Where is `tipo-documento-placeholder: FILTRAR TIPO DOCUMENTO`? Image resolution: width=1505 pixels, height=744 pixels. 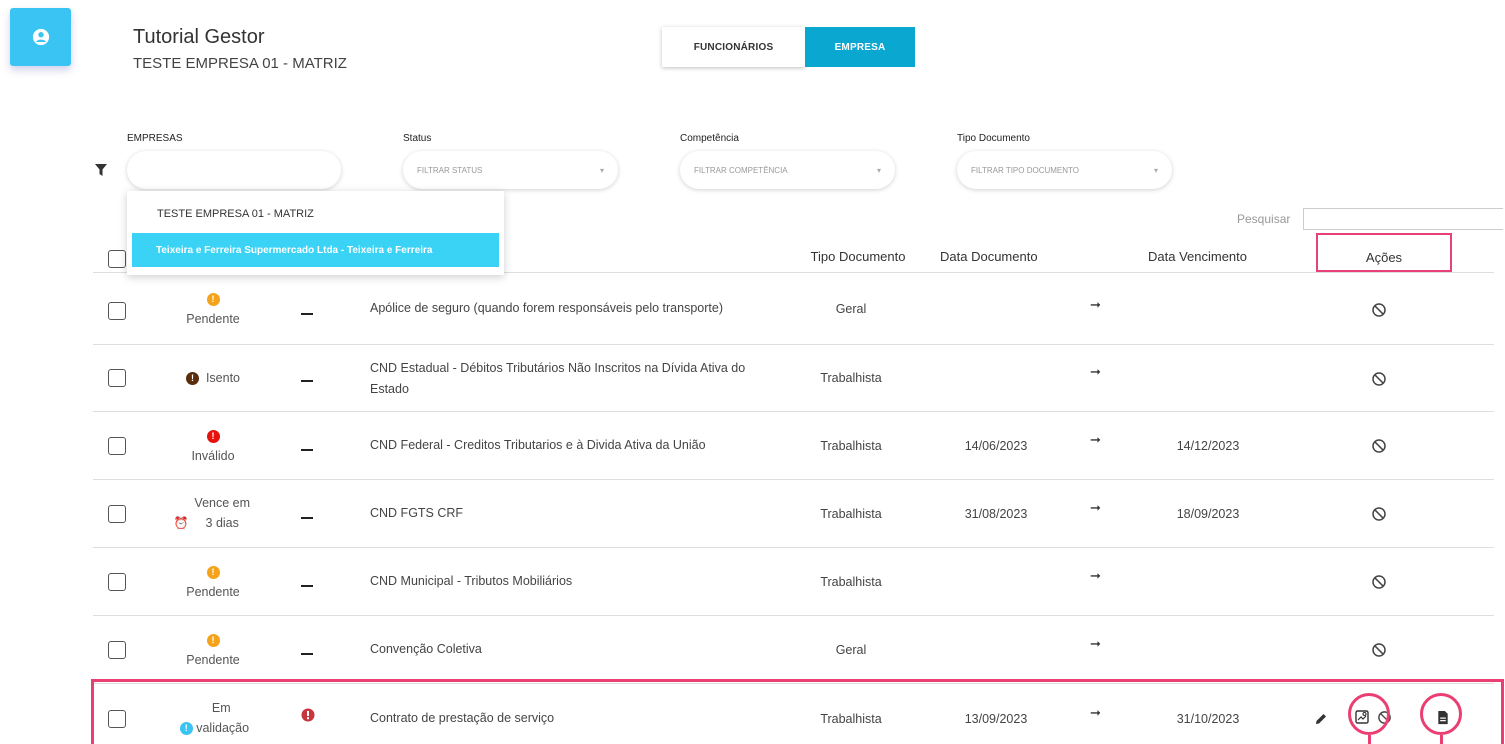 tipo-documento-placeholder: FILTRAR TIPO DOCUMENTO is located at coordinates (1025, 170).